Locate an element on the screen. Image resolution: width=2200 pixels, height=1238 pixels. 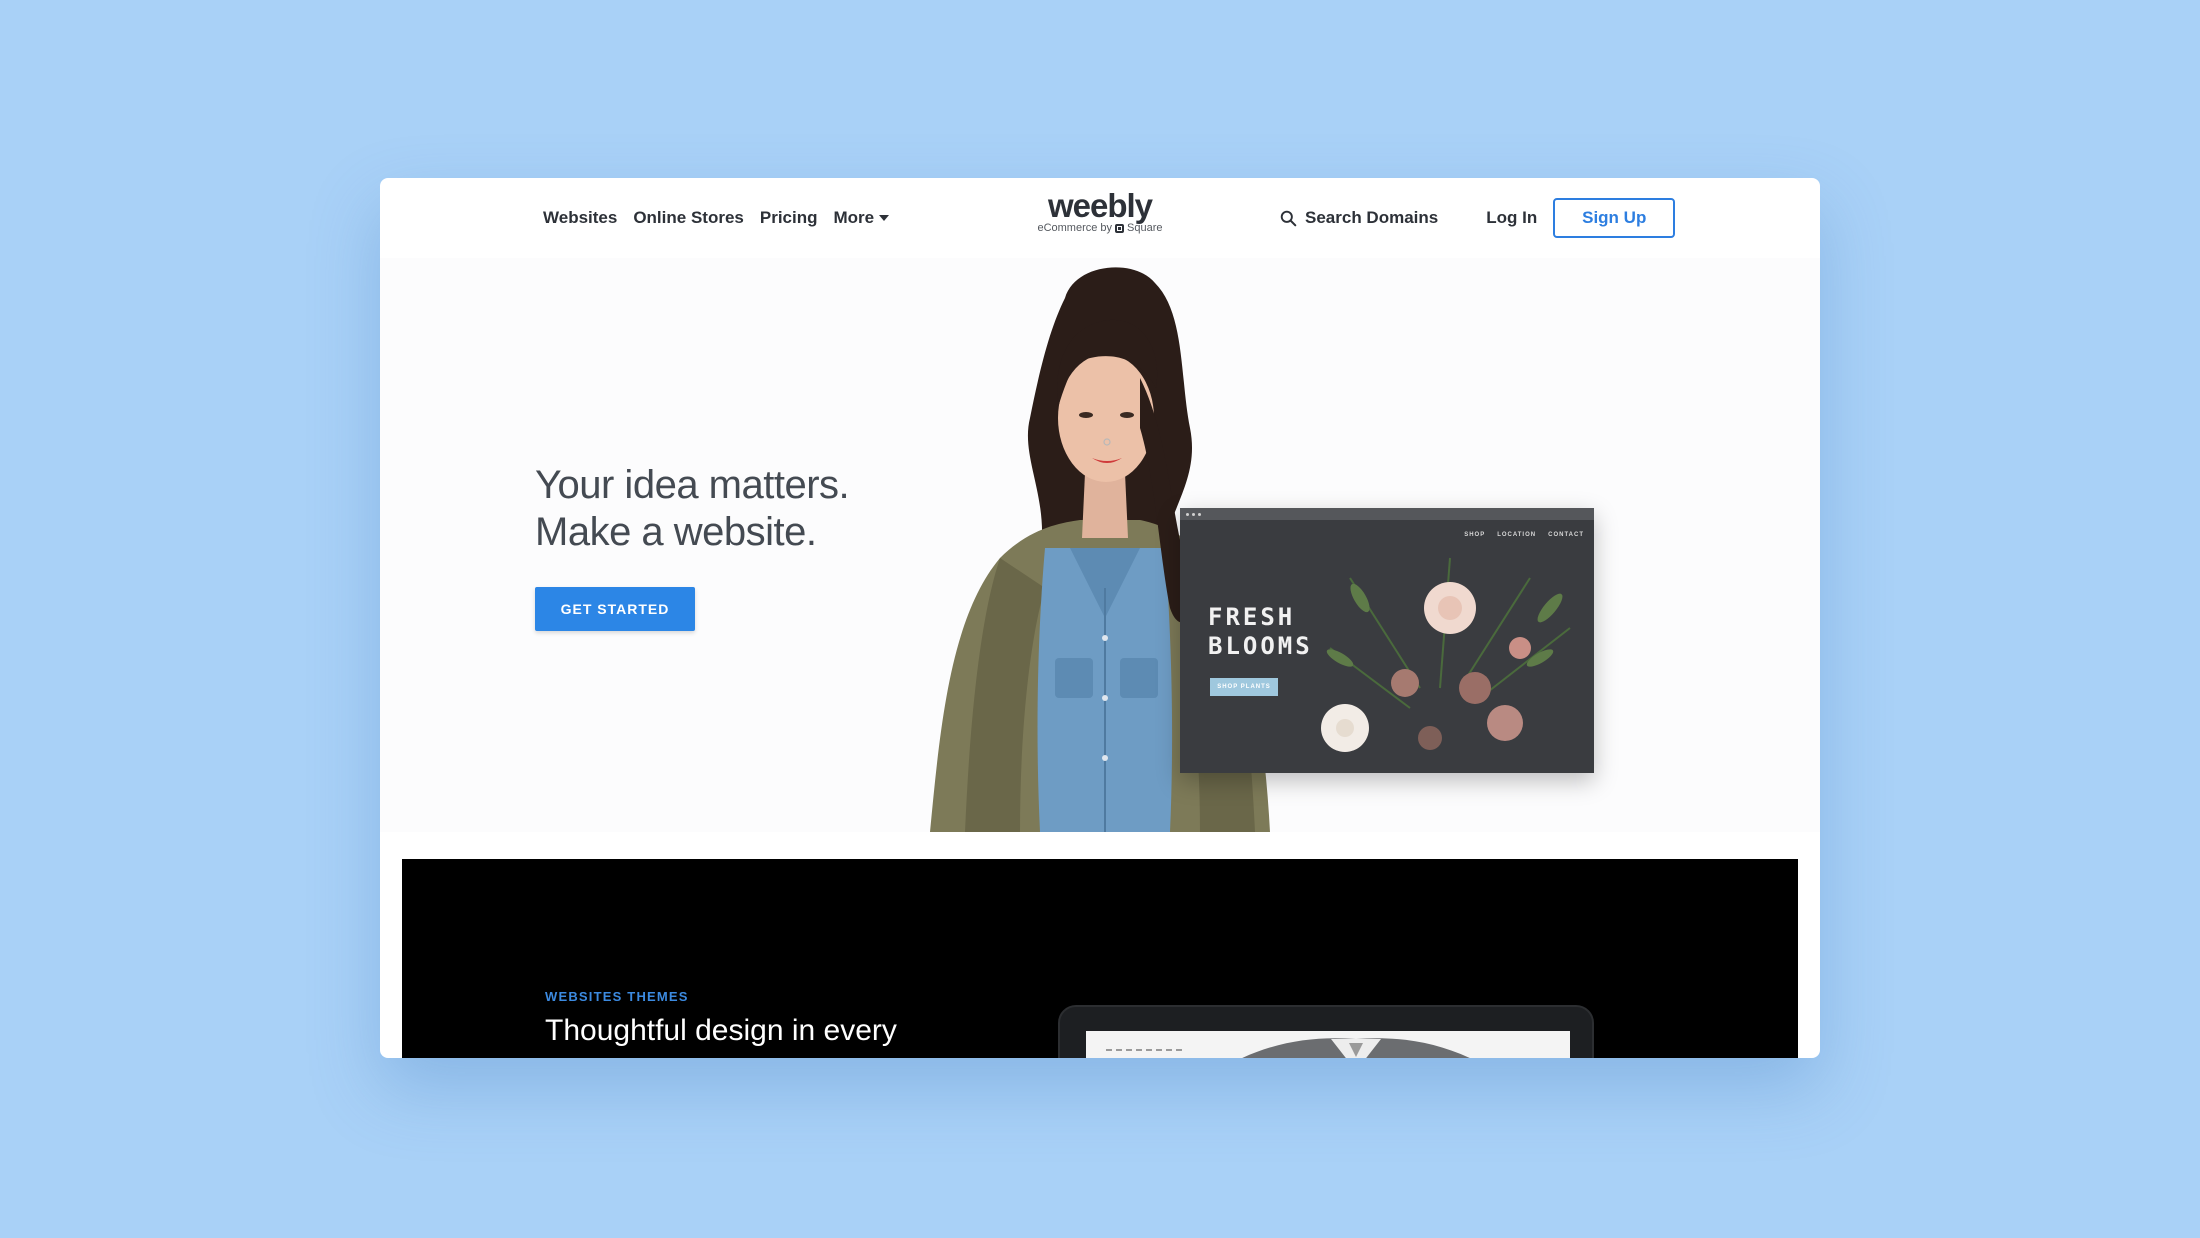
device-screen is located at coordinates (1328, 1044).